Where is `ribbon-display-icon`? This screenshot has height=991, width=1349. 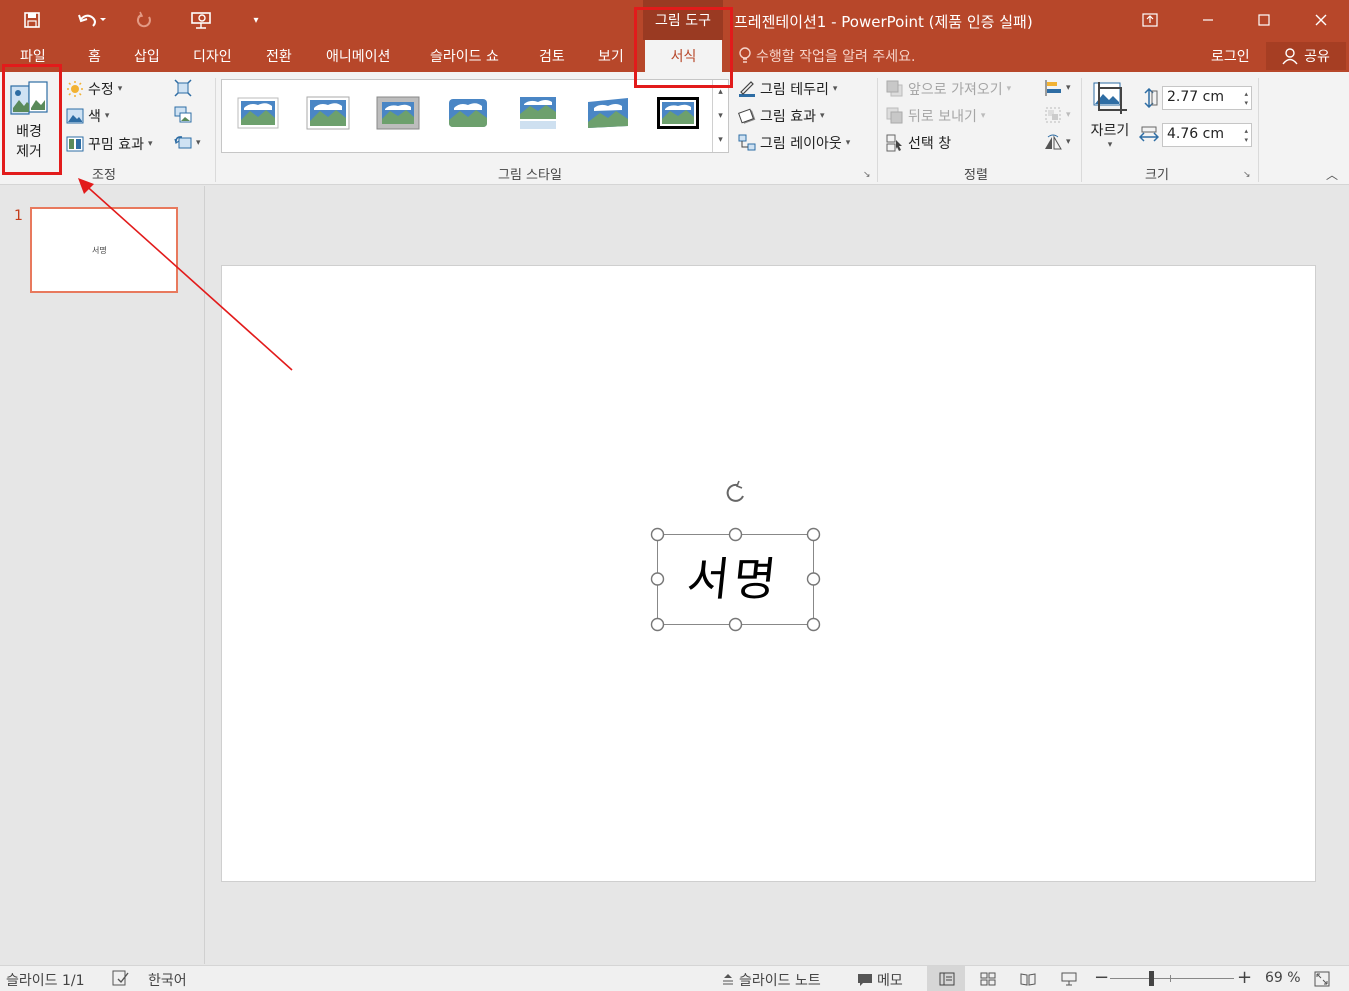
ribbon-display-icon is located at coordinates (1150, 20).